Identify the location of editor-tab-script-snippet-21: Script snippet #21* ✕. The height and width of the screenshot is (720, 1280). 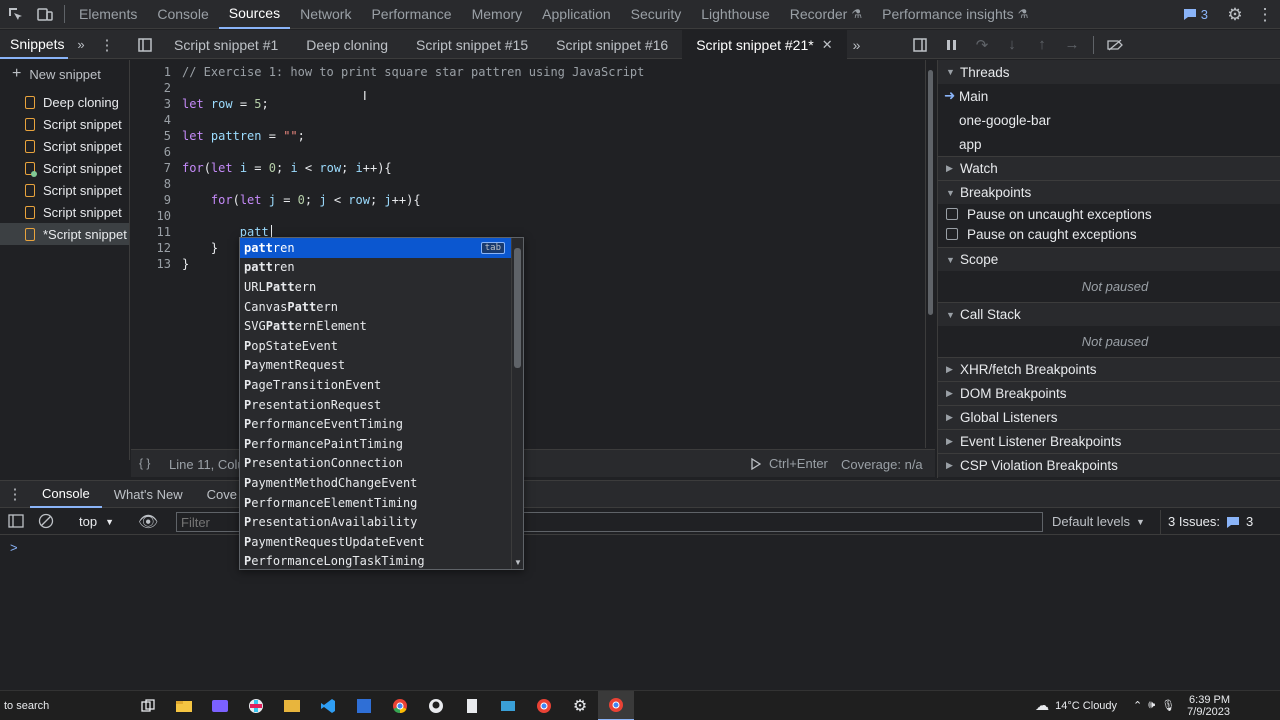
(764, 44).